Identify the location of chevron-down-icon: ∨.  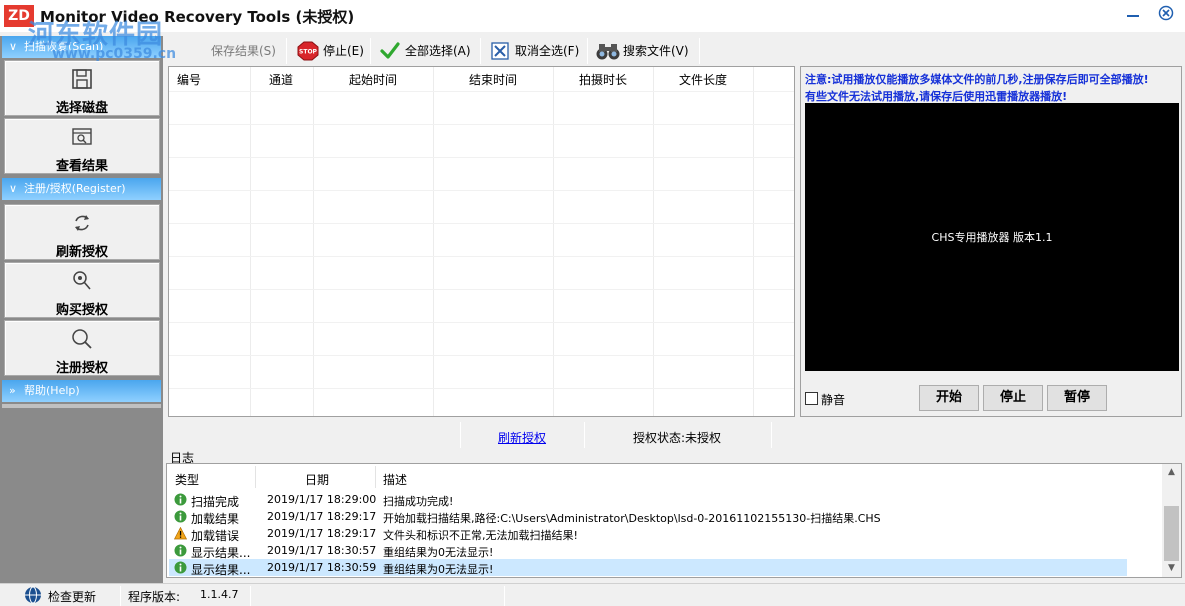
(13, 46).